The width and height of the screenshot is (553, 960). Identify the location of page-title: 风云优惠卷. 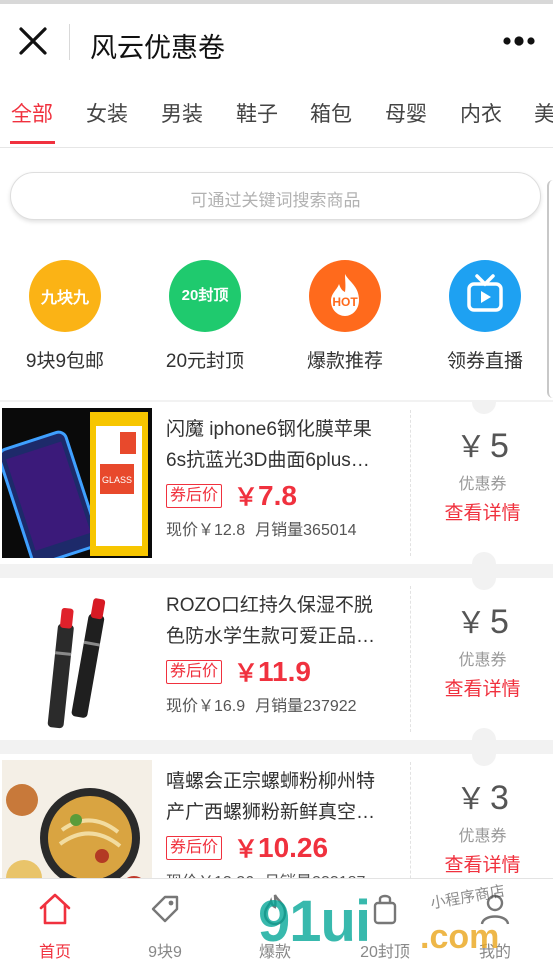
(157, 48).